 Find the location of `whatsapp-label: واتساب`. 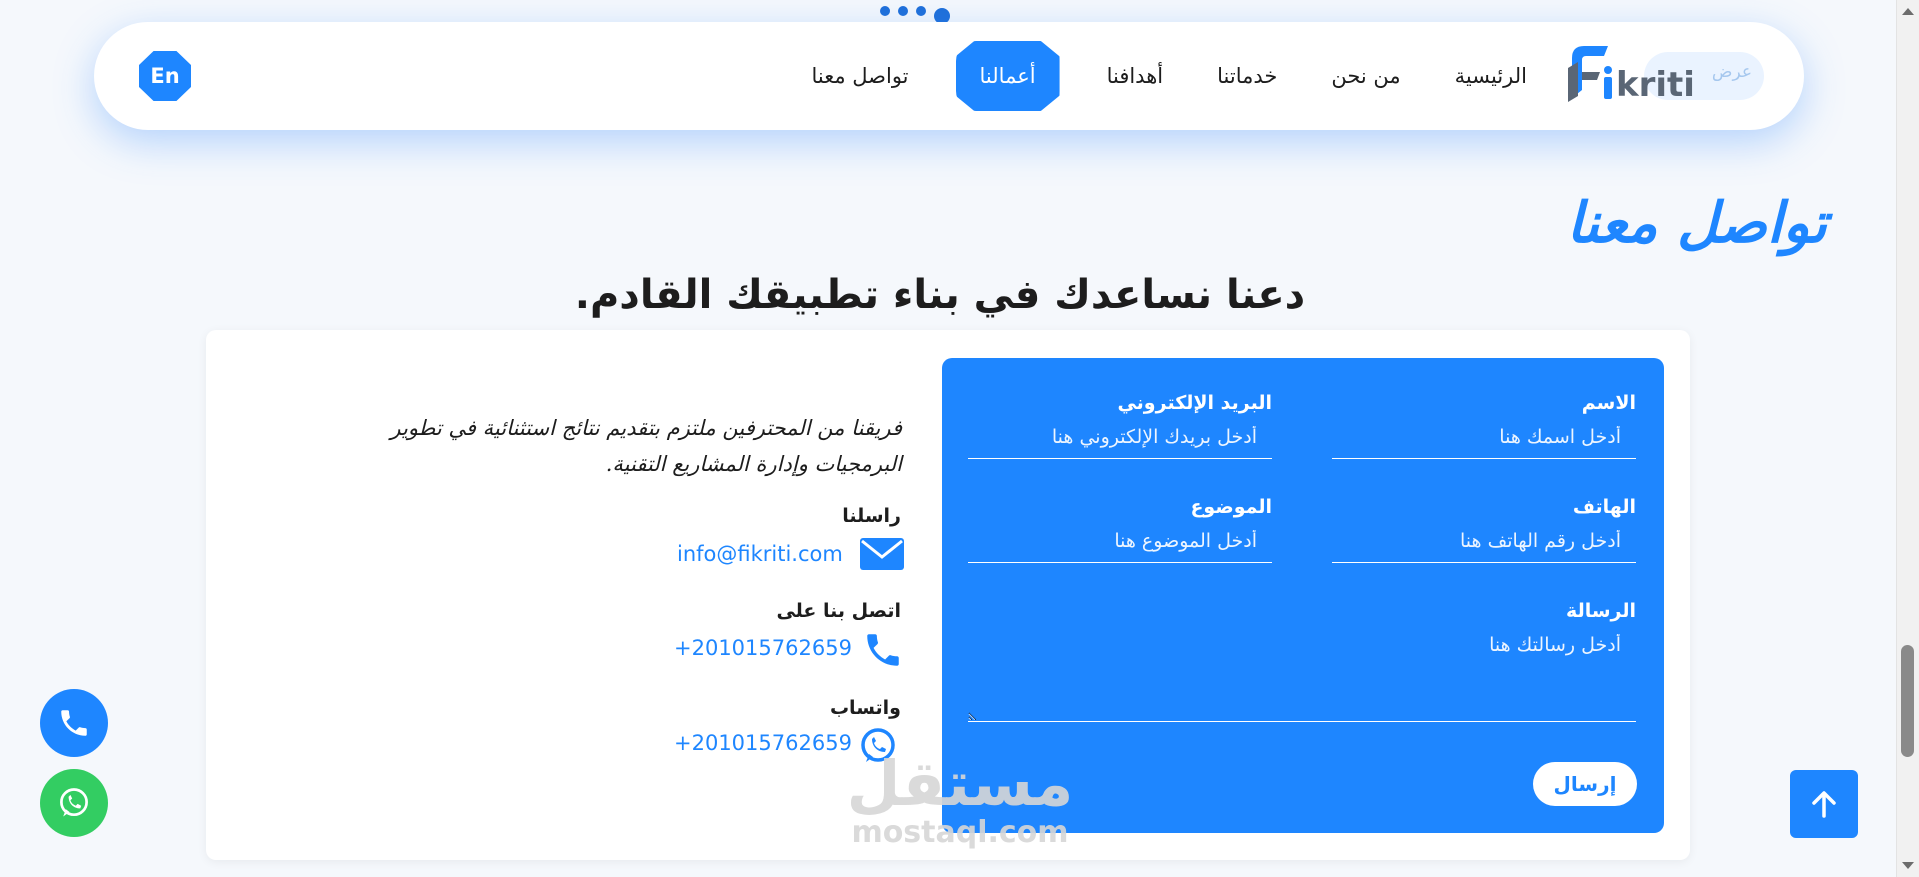

whatsapp-label: واتساب is located at coordinates (865, 708).